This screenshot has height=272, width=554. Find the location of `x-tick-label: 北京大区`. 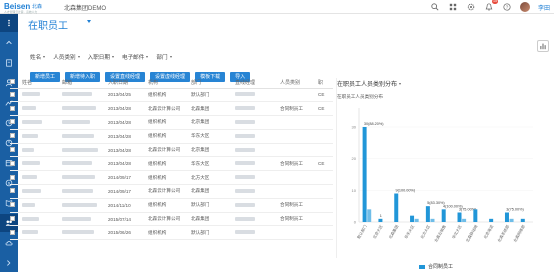

x-tick-label: 北京大区 is located at coordinates (378, 232).